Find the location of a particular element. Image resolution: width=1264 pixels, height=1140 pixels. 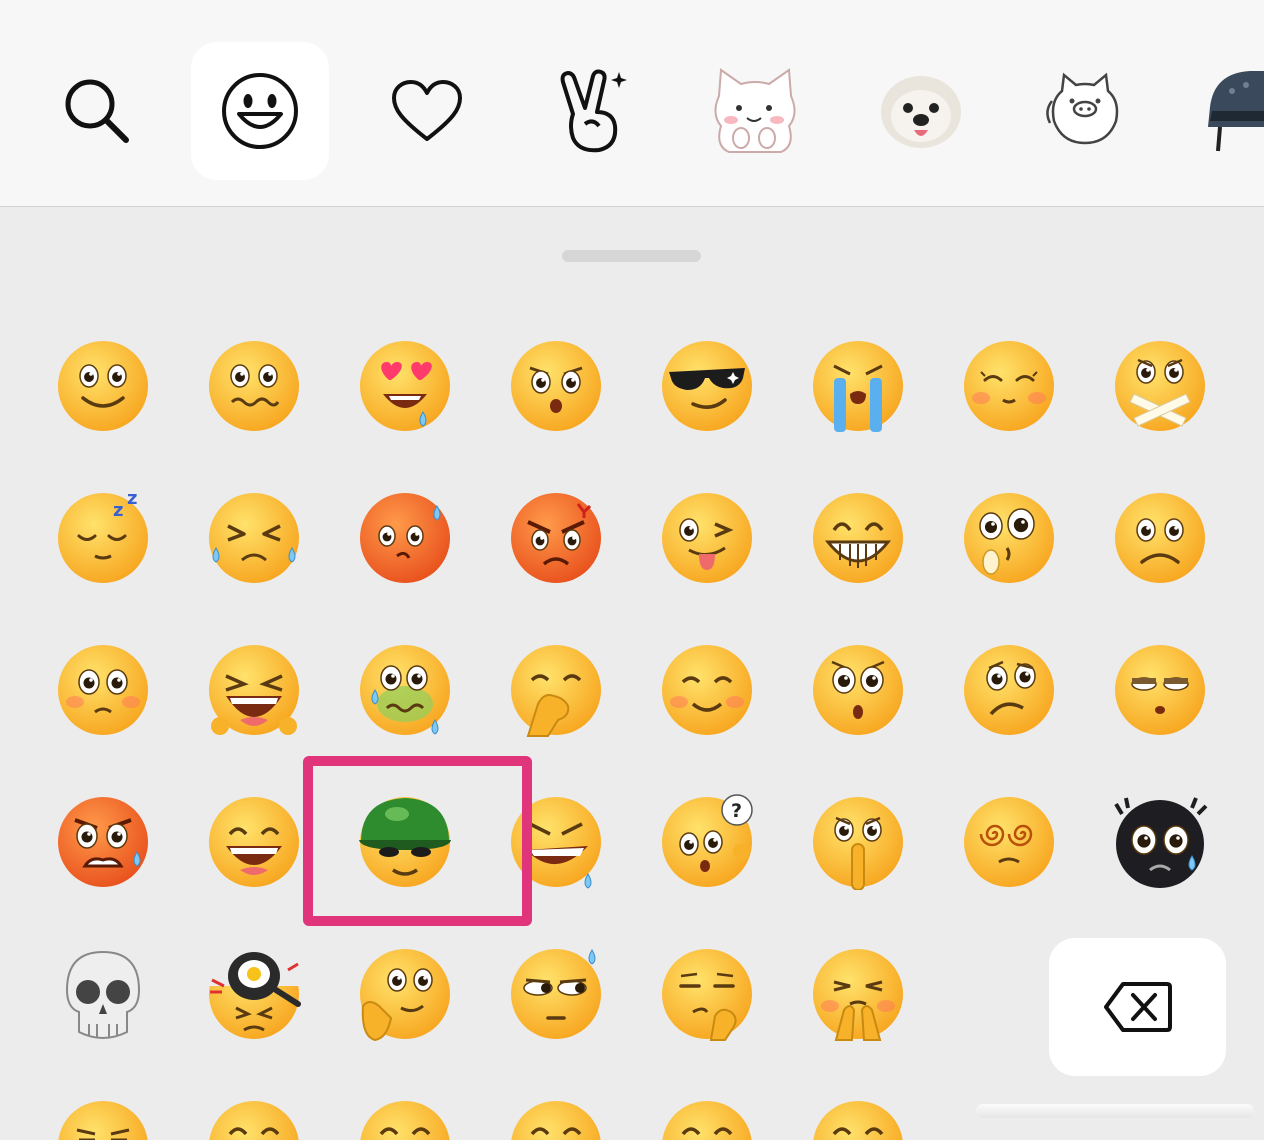

emoji-black-scared is located at coordinates (1160, 842).